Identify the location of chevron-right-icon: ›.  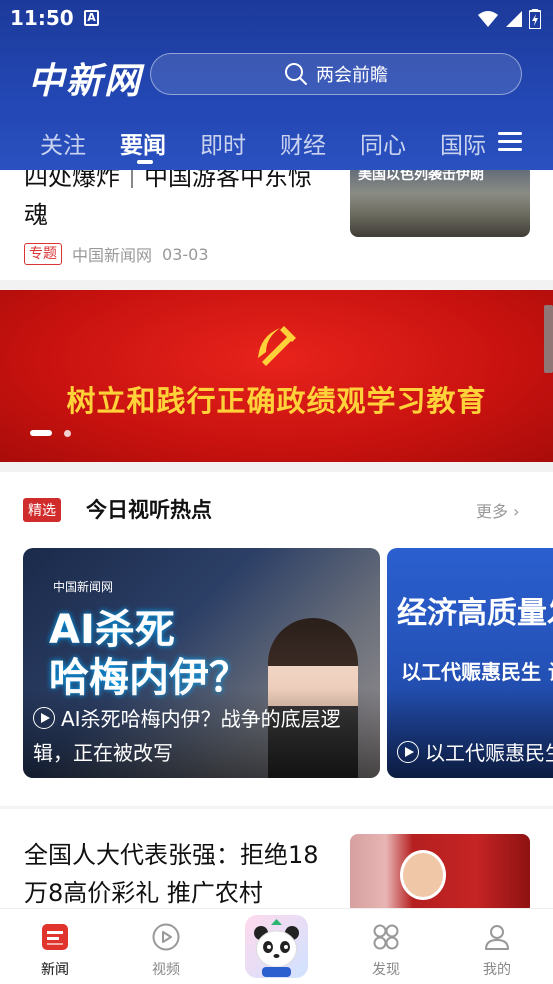
(516, 511).